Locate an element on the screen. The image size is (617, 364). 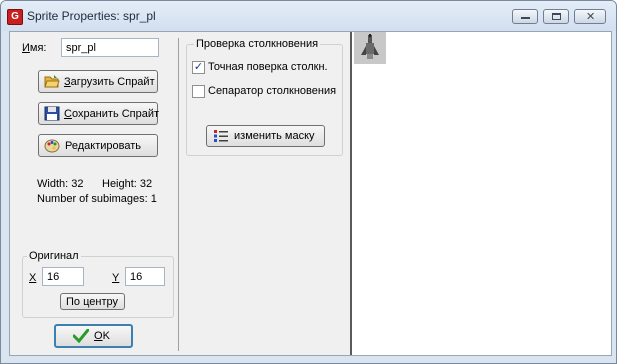
separate-collision-checkbox is located at coordinates (198, 91).